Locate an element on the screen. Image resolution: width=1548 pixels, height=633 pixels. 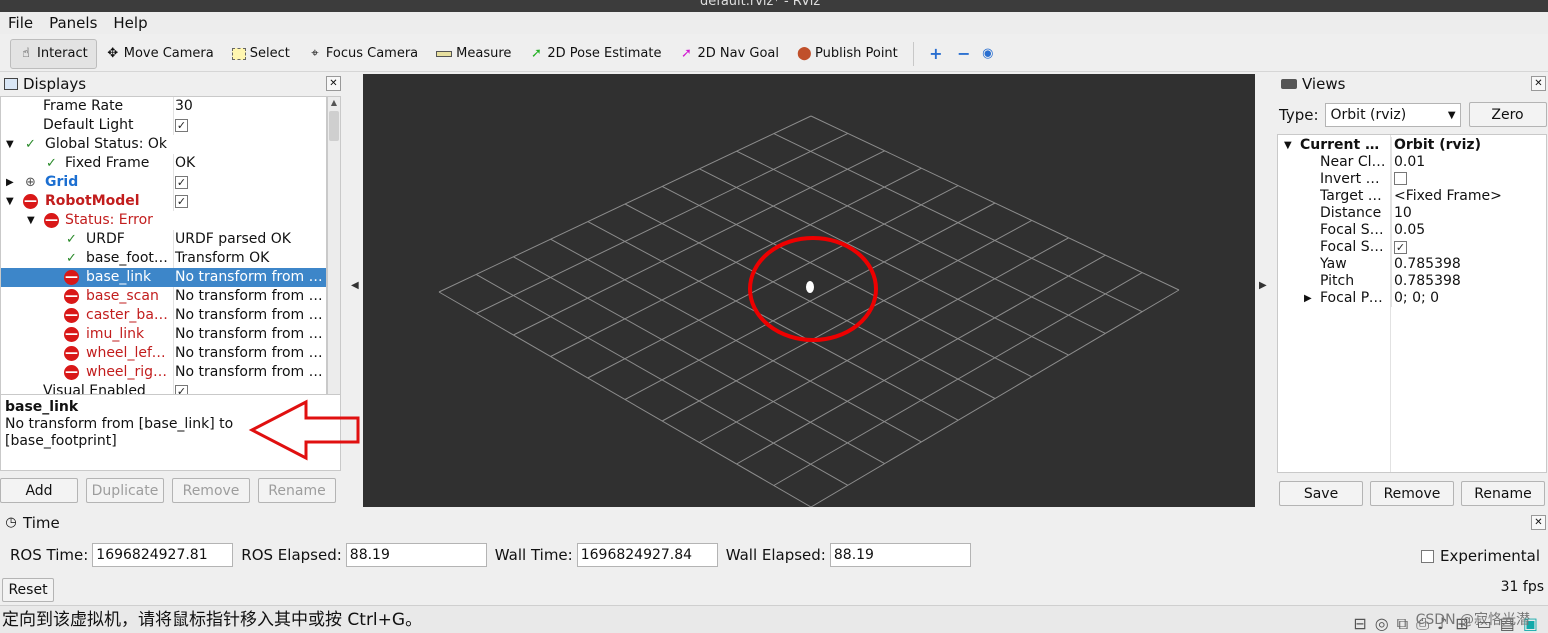
rename-button: Rename is located at coordinates (297, 490).